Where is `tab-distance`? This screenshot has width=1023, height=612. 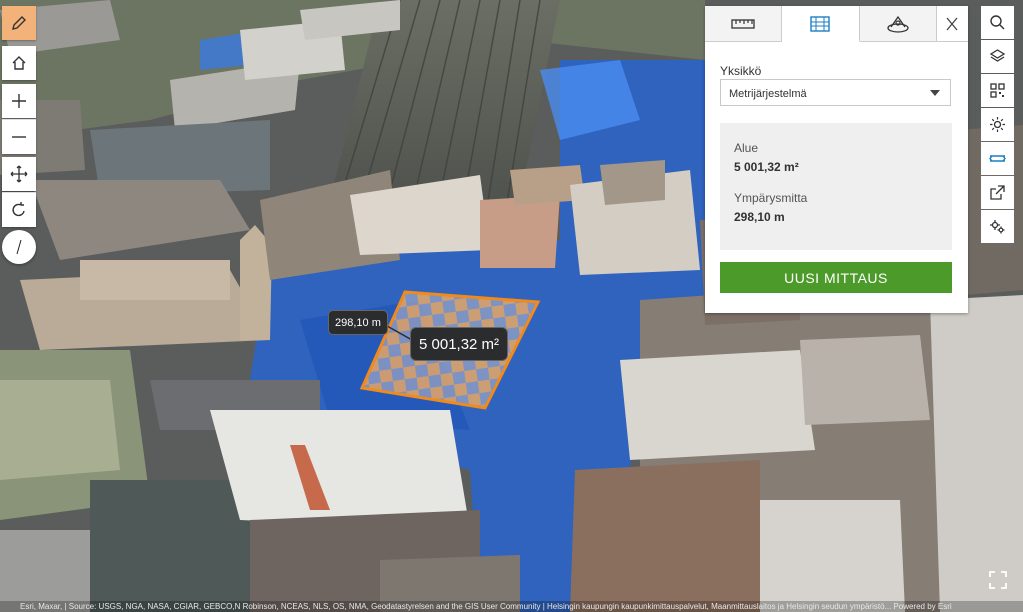
tab-distance is located at coordinates (744, 23).